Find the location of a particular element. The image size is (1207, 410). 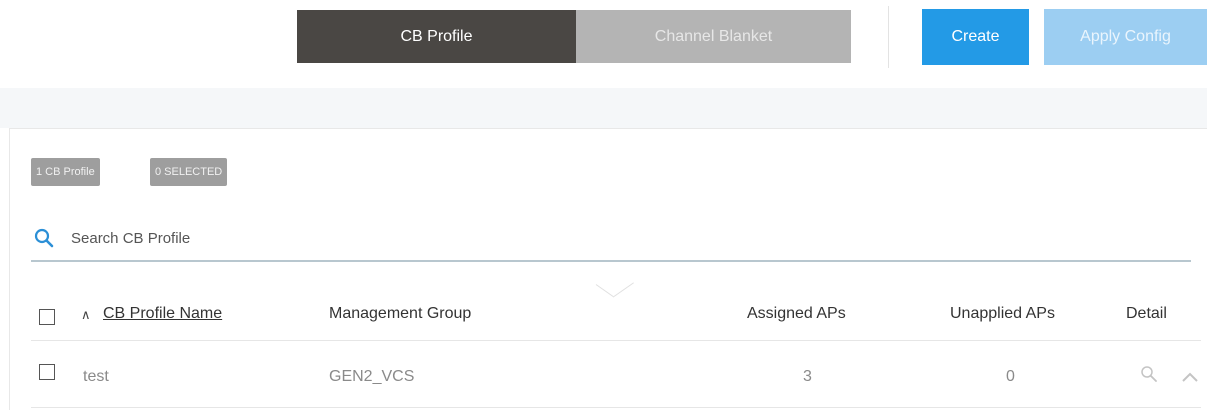

search-underline is located at coordinates (611, 261).